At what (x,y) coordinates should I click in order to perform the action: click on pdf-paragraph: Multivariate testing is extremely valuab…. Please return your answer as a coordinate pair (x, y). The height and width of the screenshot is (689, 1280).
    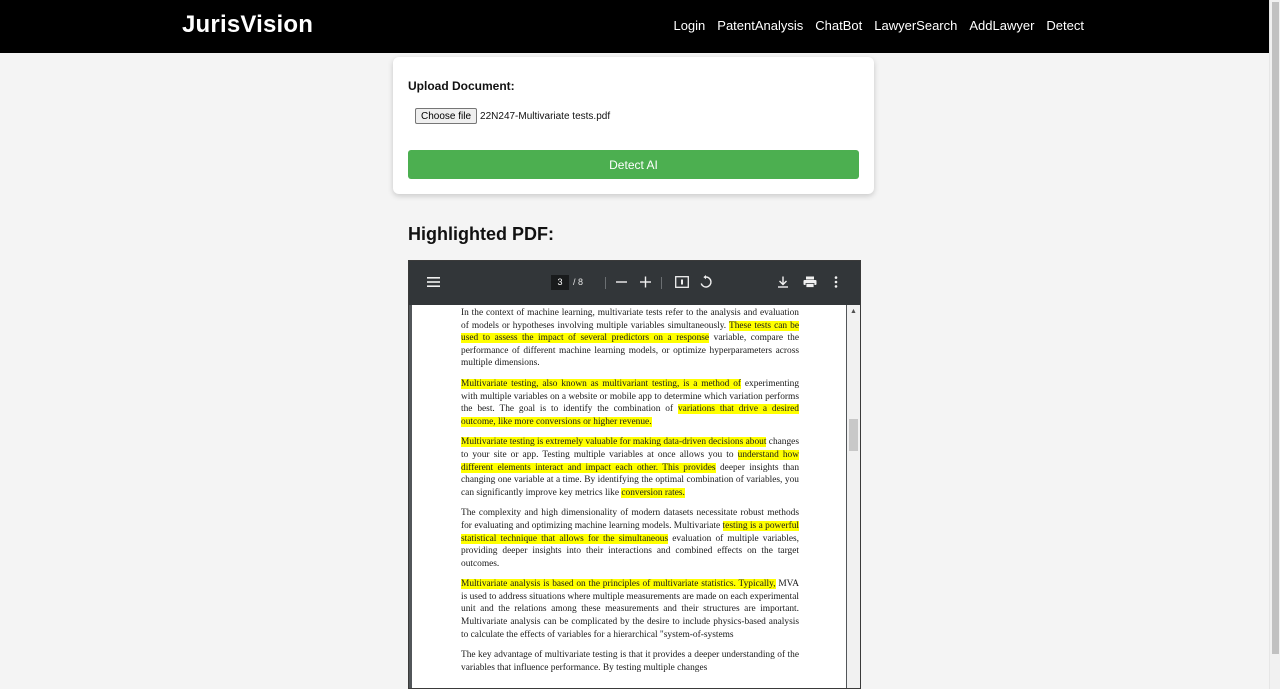
    Looking at the image, I should click on (630, 467).